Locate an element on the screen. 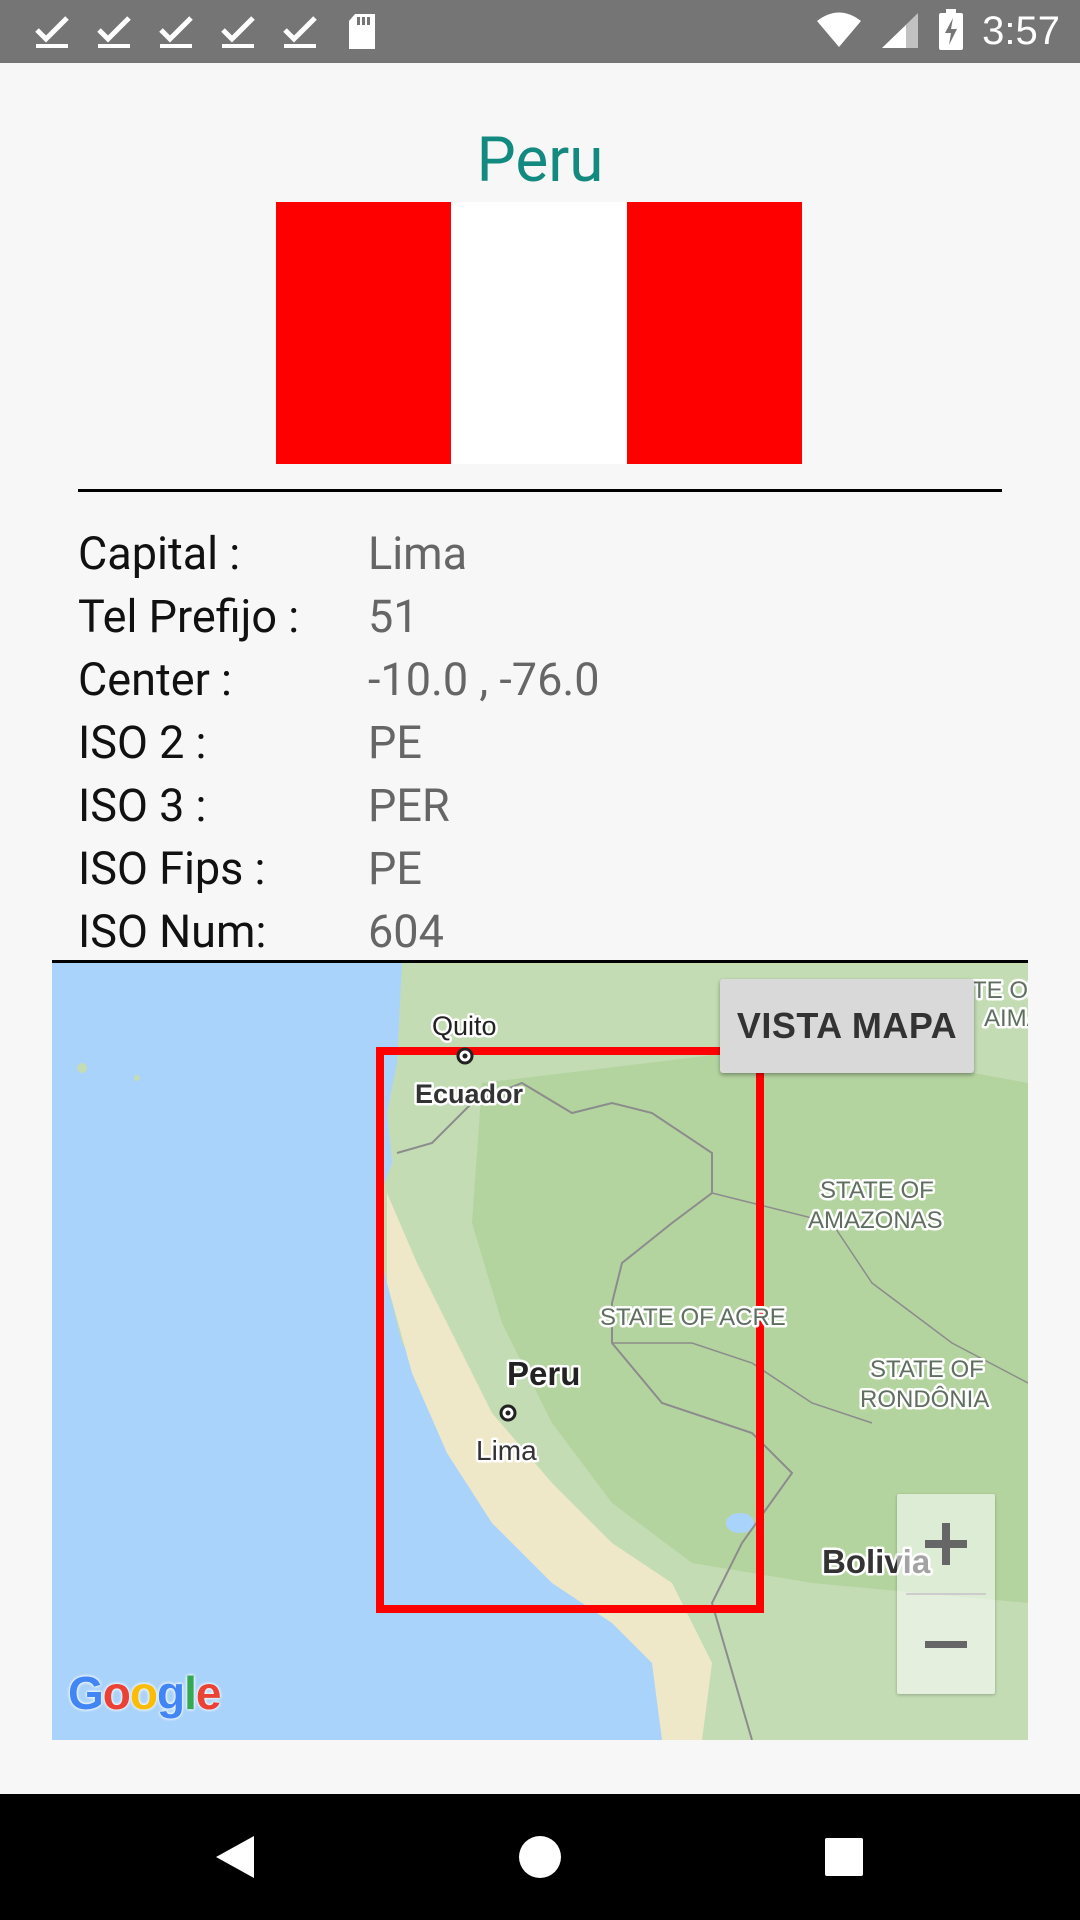 Image resolution: width=1080 pixels, height=1920 pixels. map-label-acre: STATE OF ACRE is located at coordinates (693, 1317).